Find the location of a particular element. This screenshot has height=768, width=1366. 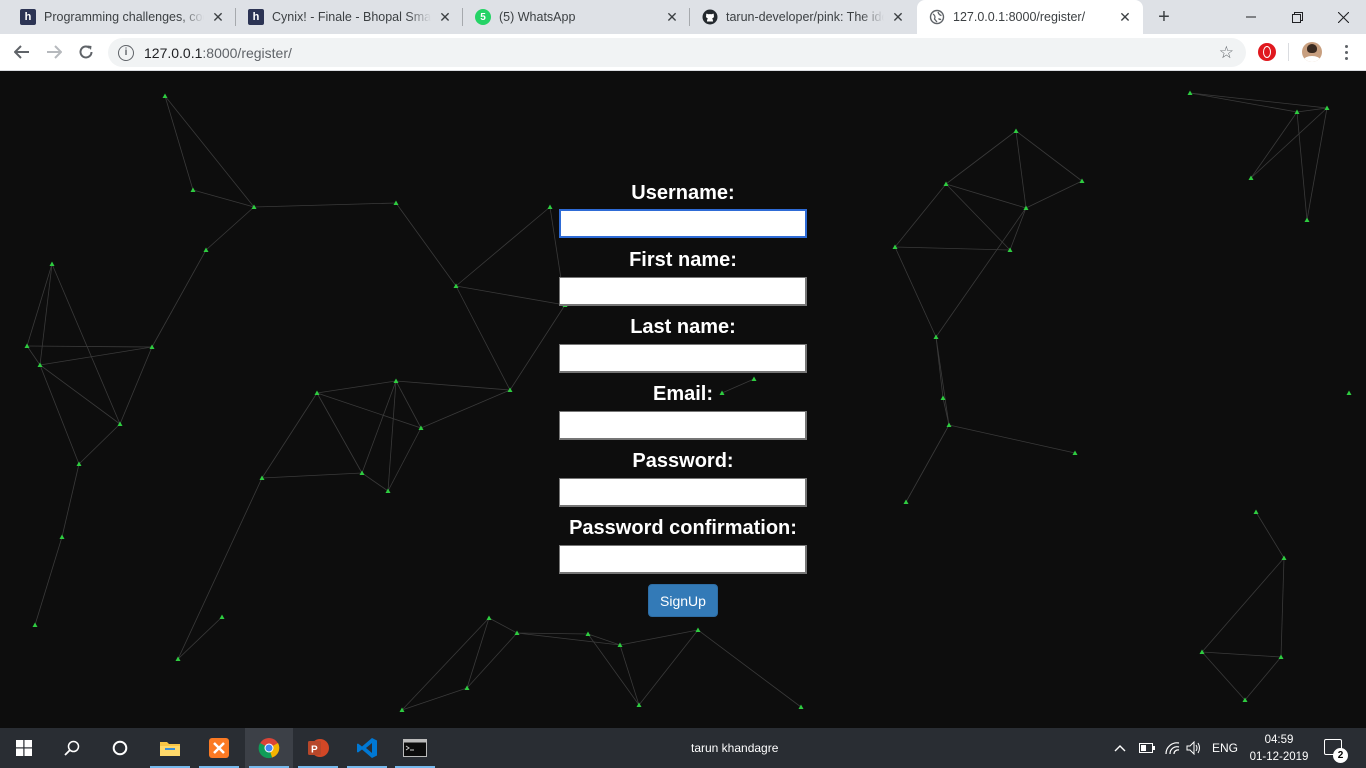

file-explorer-button is located at coordinates (170, 748).